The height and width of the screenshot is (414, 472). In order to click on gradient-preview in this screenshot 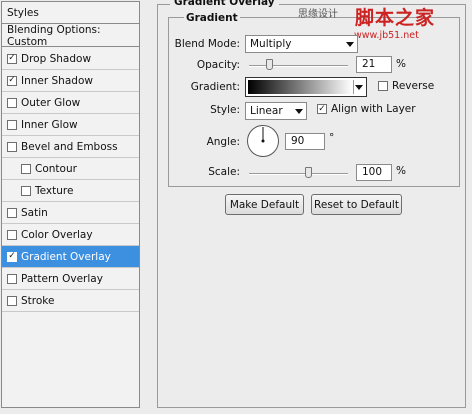, I will do `click(300, 87)`.